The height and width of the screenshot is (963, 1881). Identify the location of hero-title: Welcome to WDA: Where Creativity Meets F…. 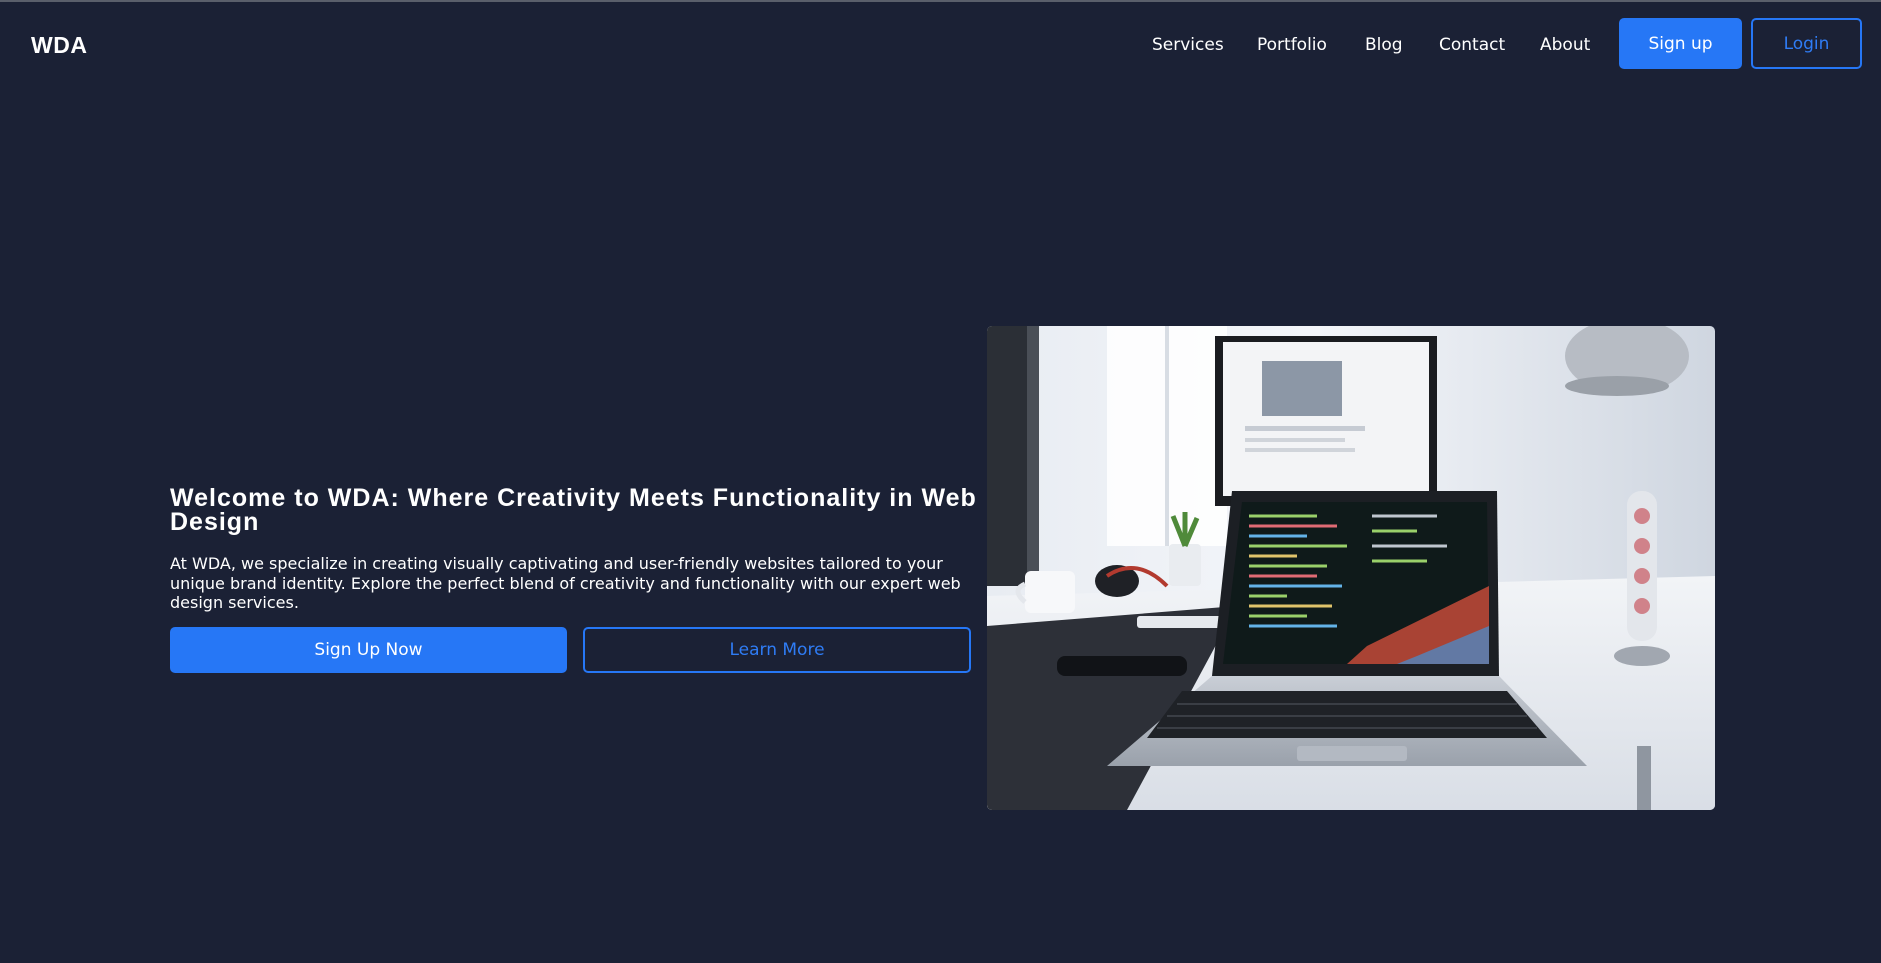
(573, 510).